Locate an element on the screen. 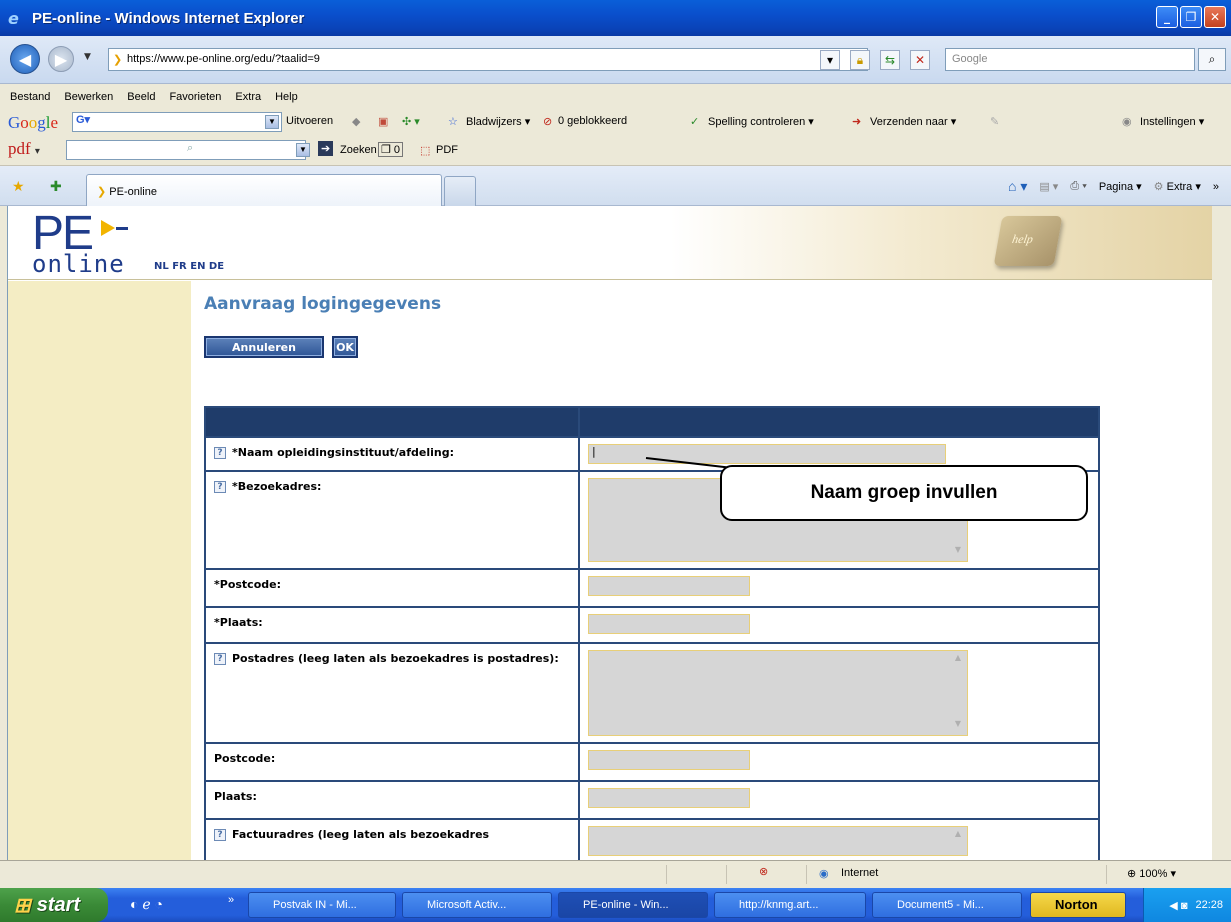 This screenshot has height=922, width=1231. back-button: ◀ is located at coordinates (25, 59).